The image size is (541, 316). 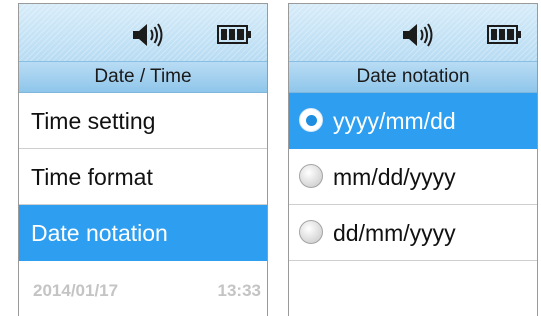 I want to click on option-mm-dd-yyyy: mm/dd/yyyy, so click(x=413, y=177).